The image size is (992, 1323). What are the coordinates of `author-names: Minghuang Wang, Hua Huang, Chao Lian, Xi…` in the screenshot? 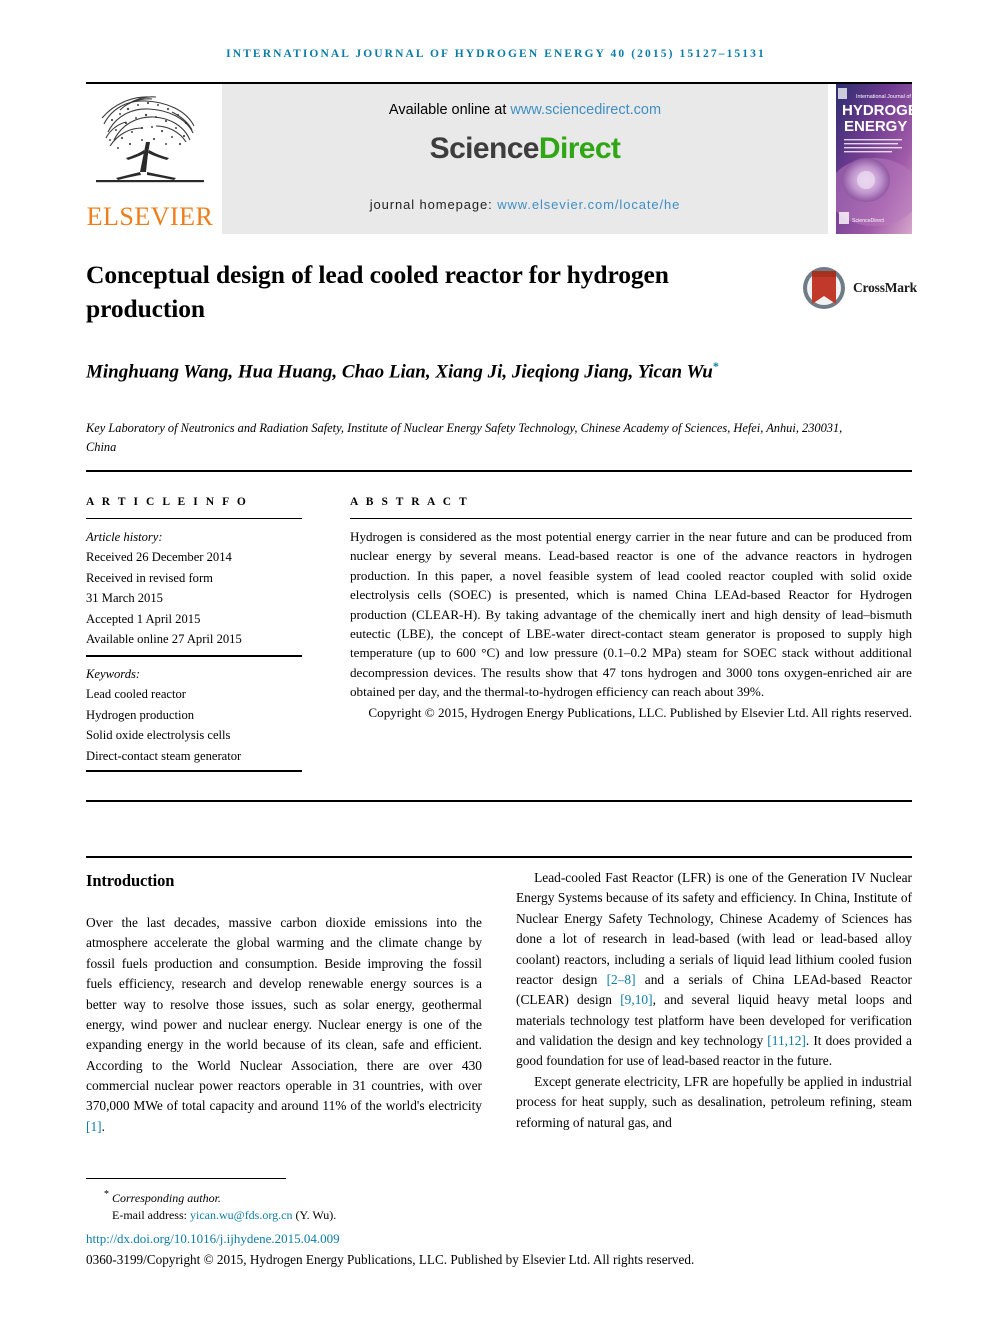 It's located at (399, 372).